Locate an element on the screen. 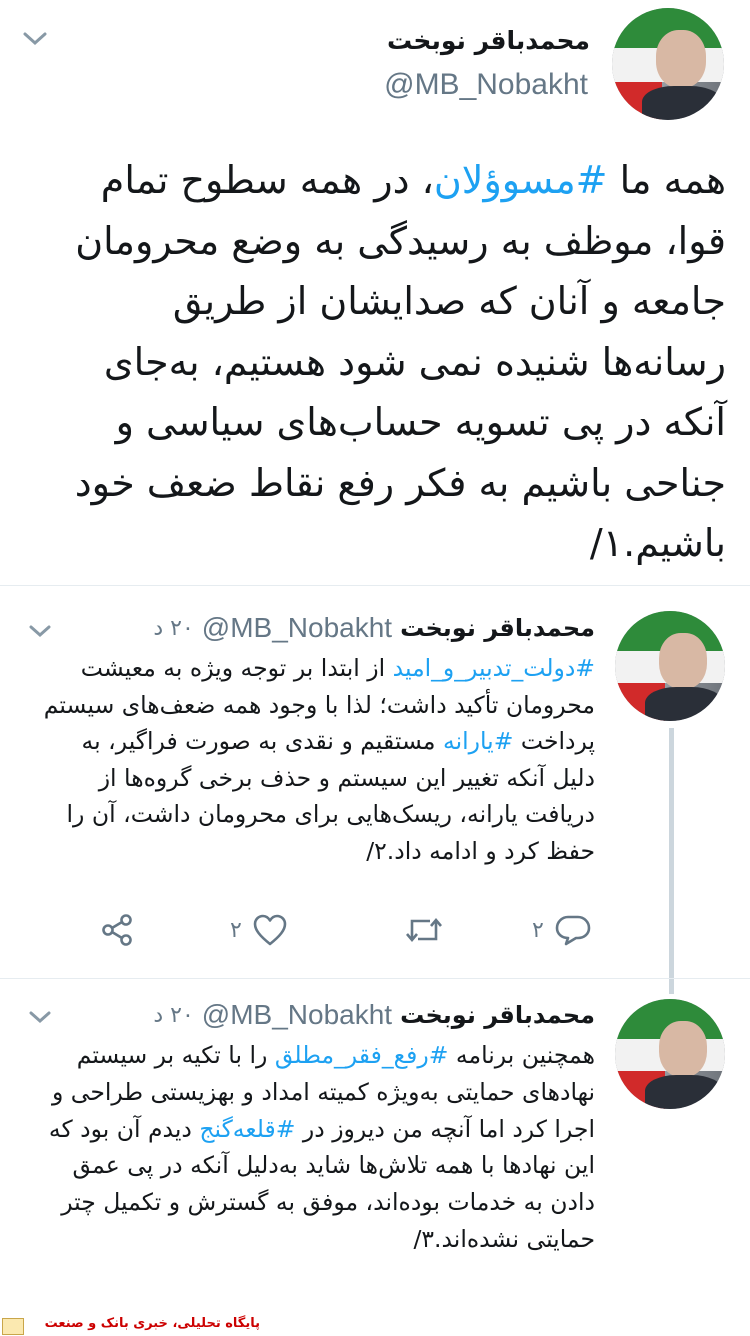 This screenshot has width=750, height=1336. heart-icon is located at coordinates (270, 930).